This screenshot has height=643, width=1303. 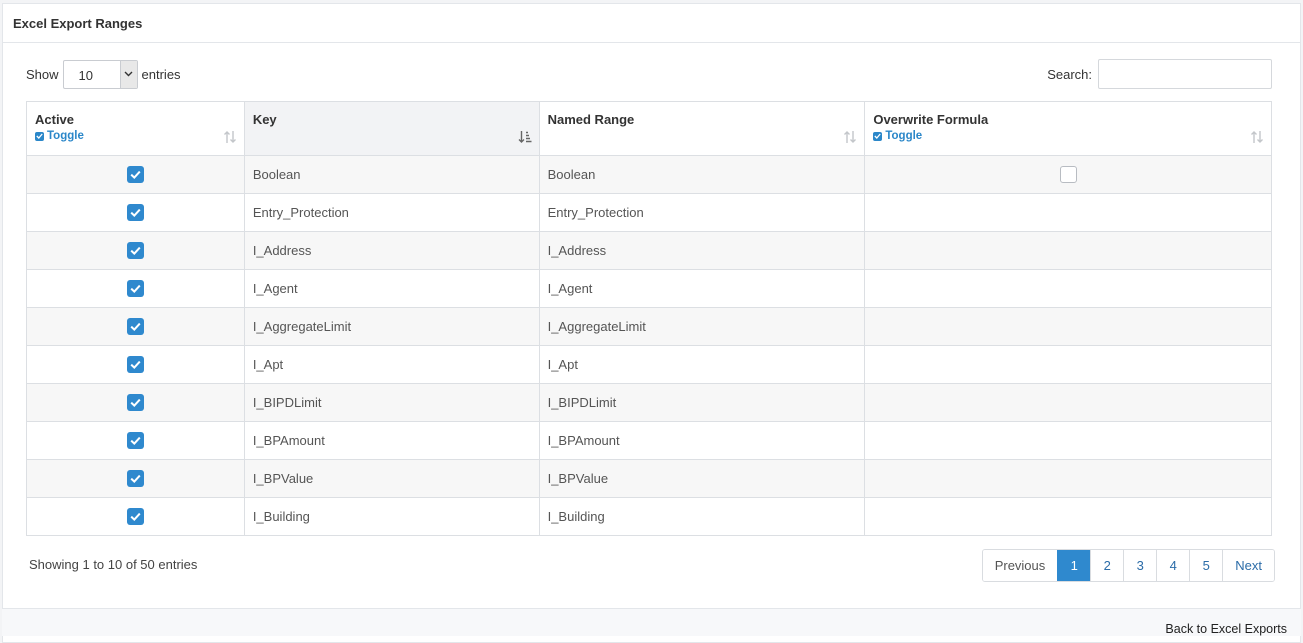 I want to click on table-row: I_BPValue I_BPValue, so click(x=649, y=478).